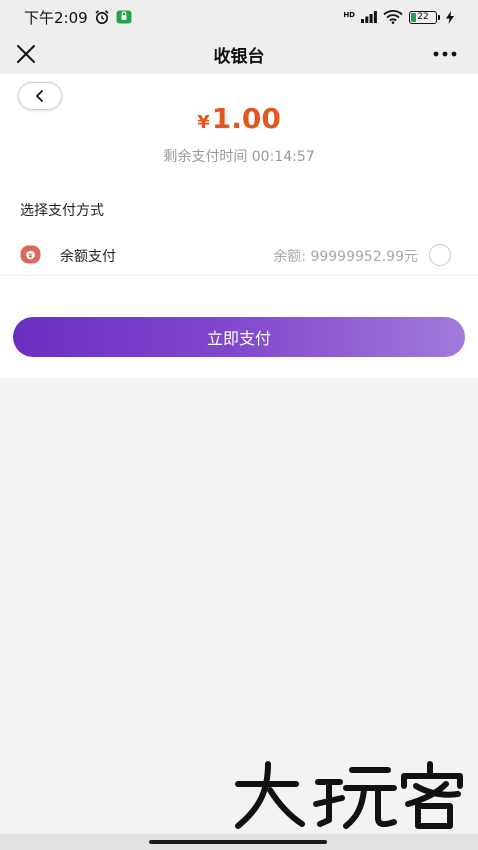 Image resolution: width=478 pixels, height=850 pixels. Describe the element at coordinates (88, 257) in the screenshot. I see `method-label: 余额支付` at that location.